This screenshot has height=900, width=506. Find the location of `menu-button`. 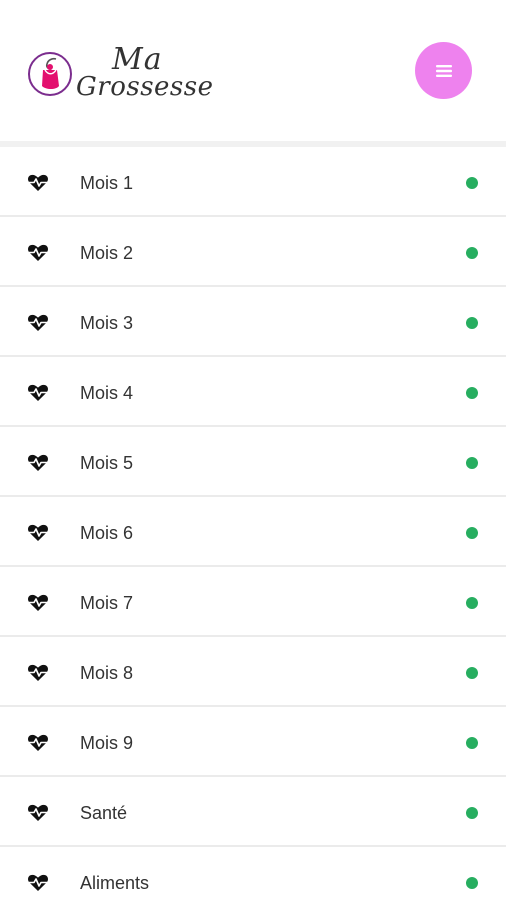

menu-button is located at coordinates (443, 70).